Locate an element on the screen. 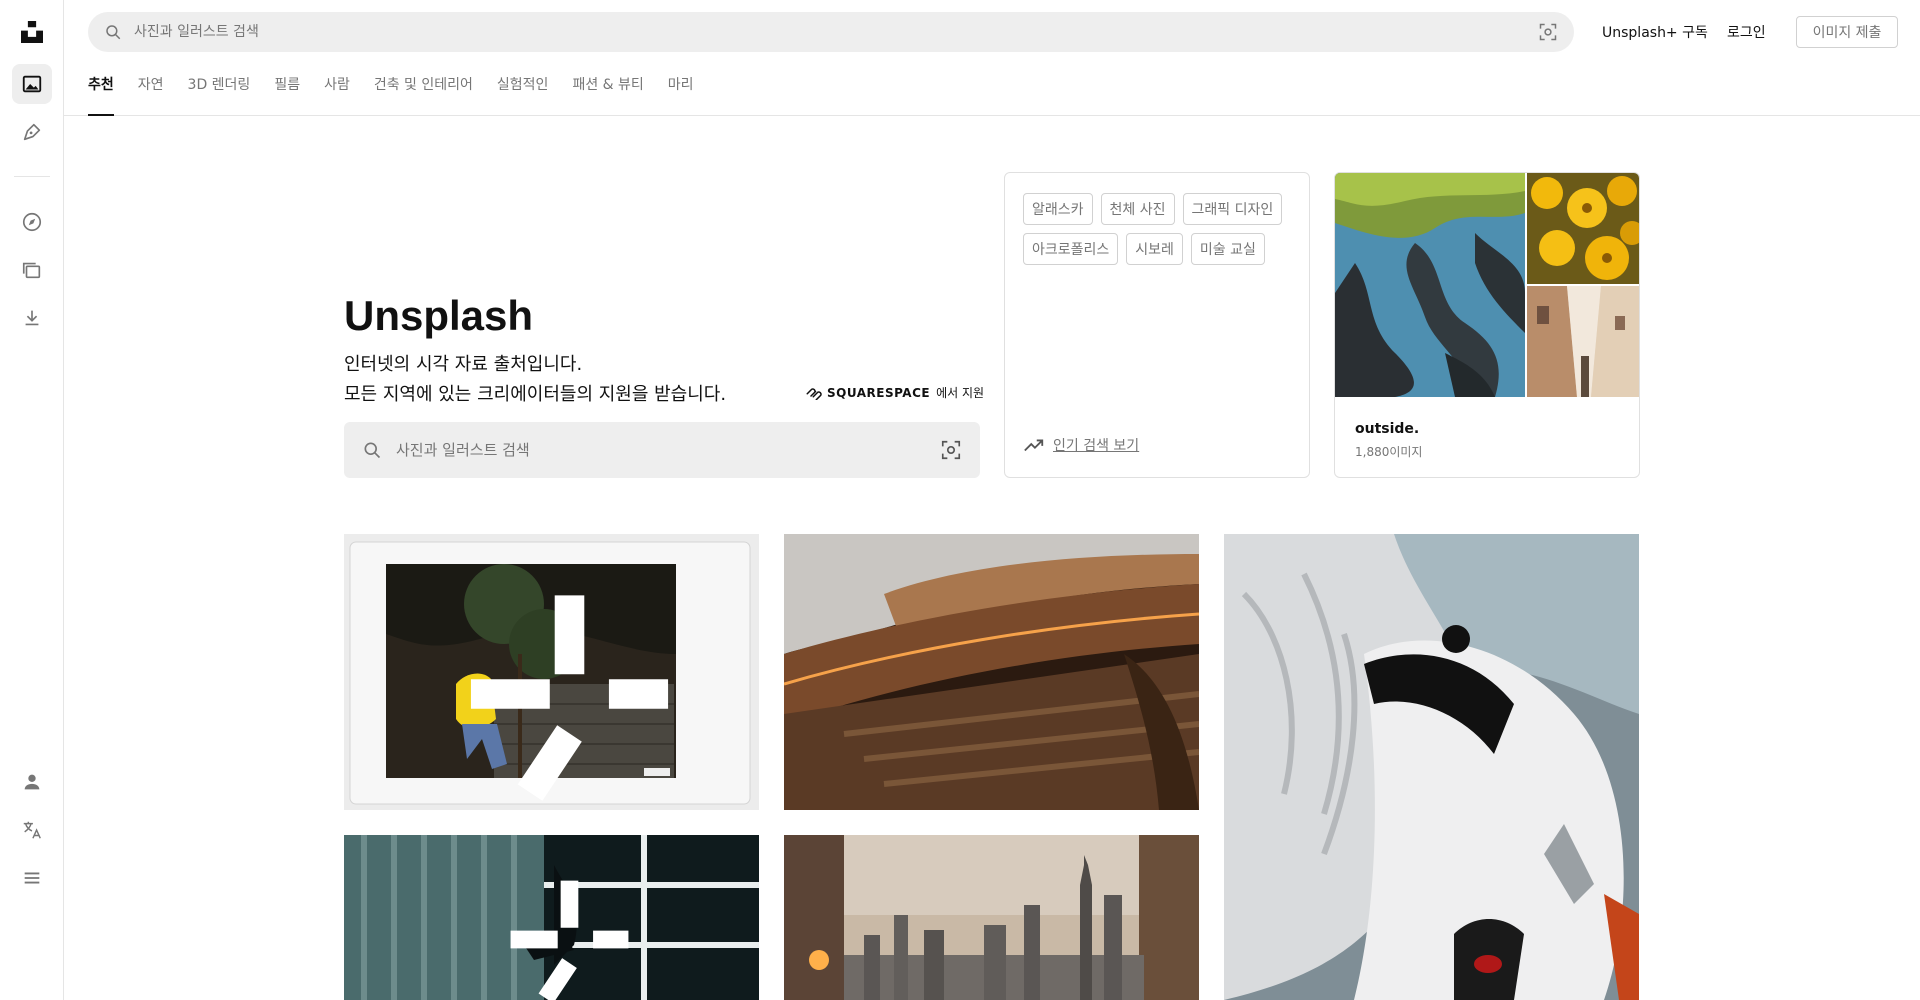  submit-image-button: 이미지 제출 is located at coordinates (1847, 32).